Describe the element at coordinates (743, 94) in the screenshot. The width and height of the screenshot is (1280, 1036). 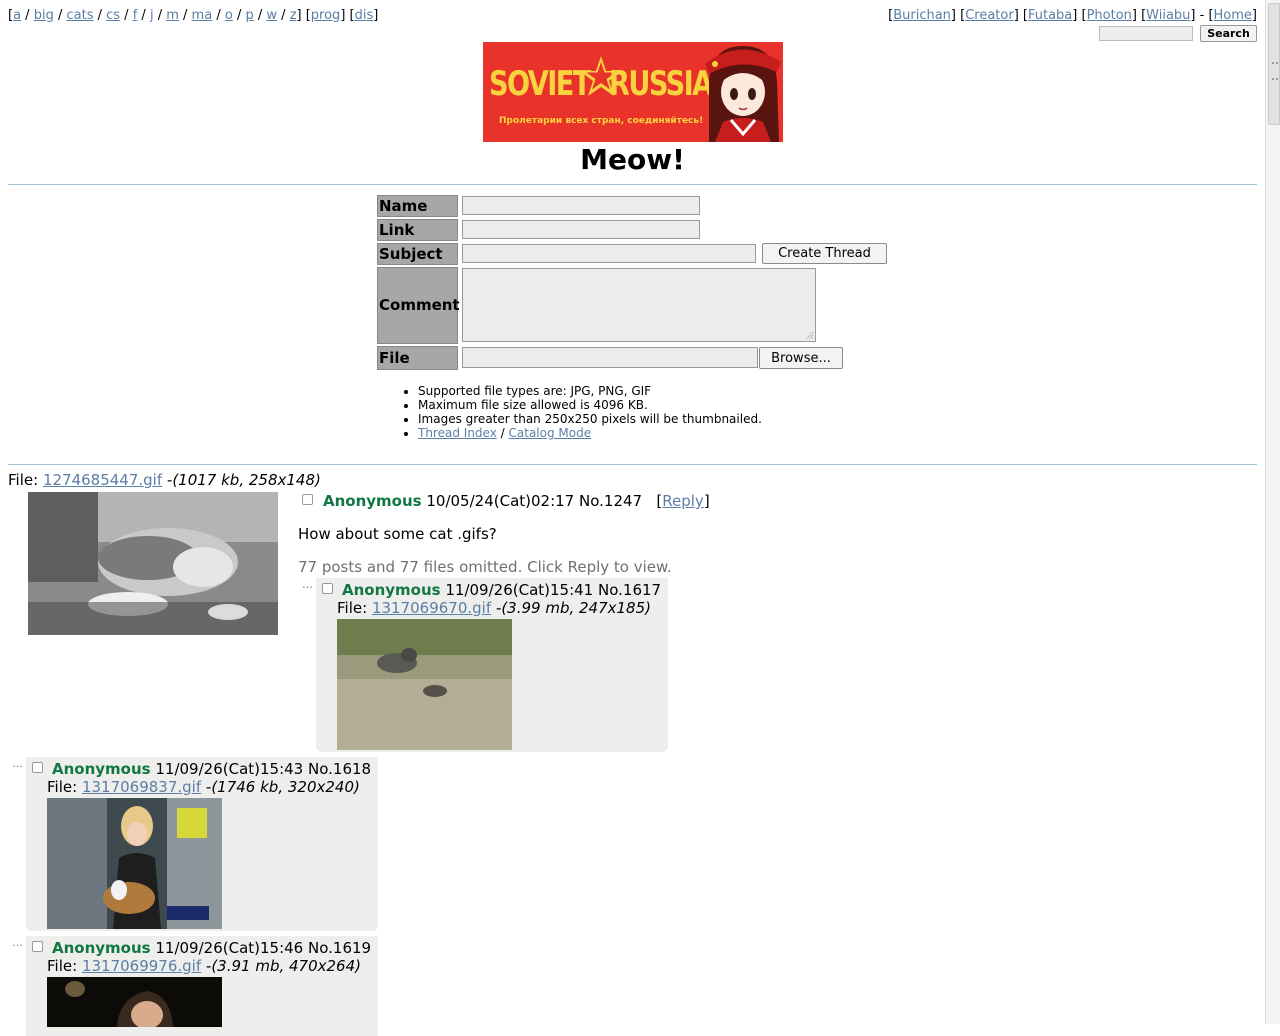
I see `anime-girl-mascot-icon` at that location.